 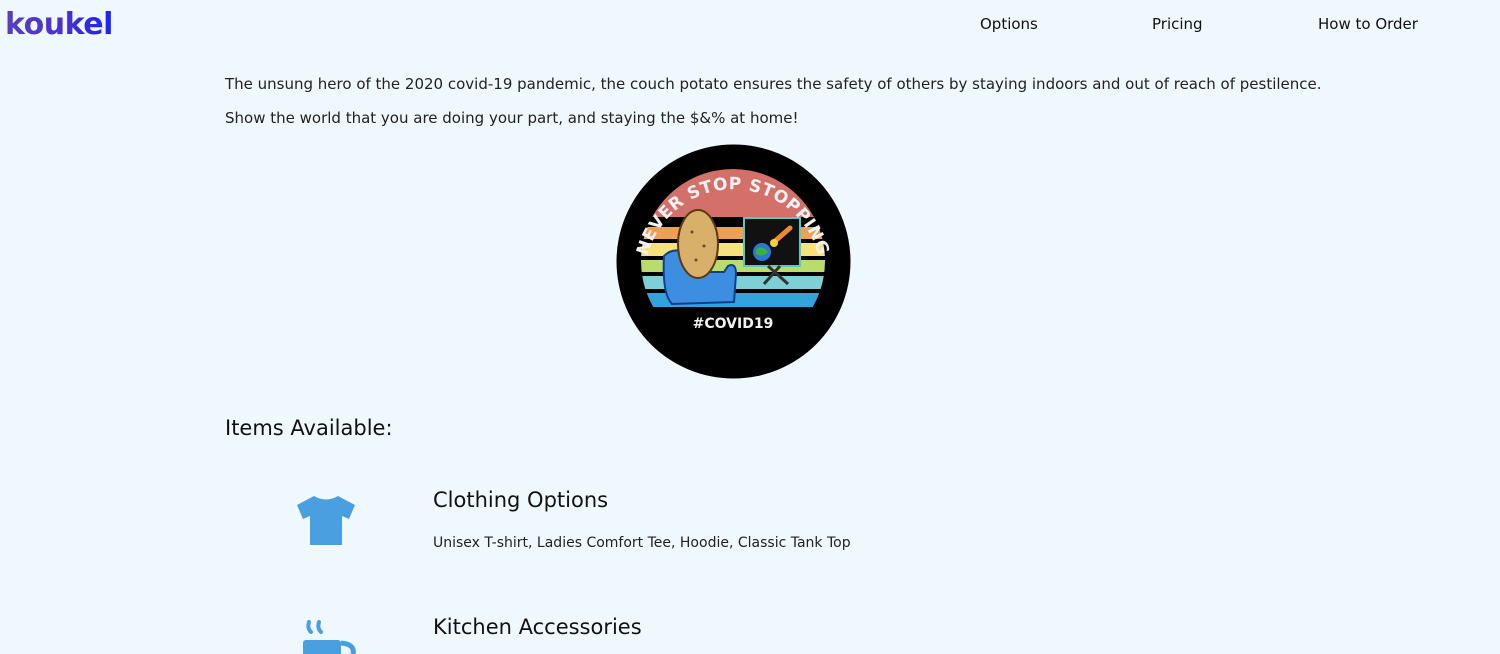 What do you see at coordinates (1177, 24) in the screenshot?
I see `nav-link-pricing: Pricing` at bounding box center [1177, 24].